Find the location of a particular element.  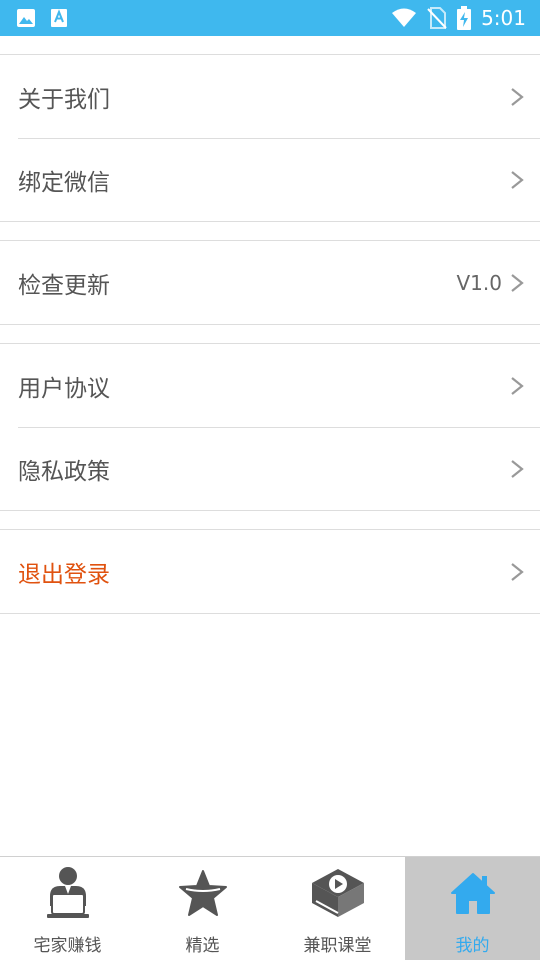

tab-mine: 我的 is located at coordinates (472, 908).